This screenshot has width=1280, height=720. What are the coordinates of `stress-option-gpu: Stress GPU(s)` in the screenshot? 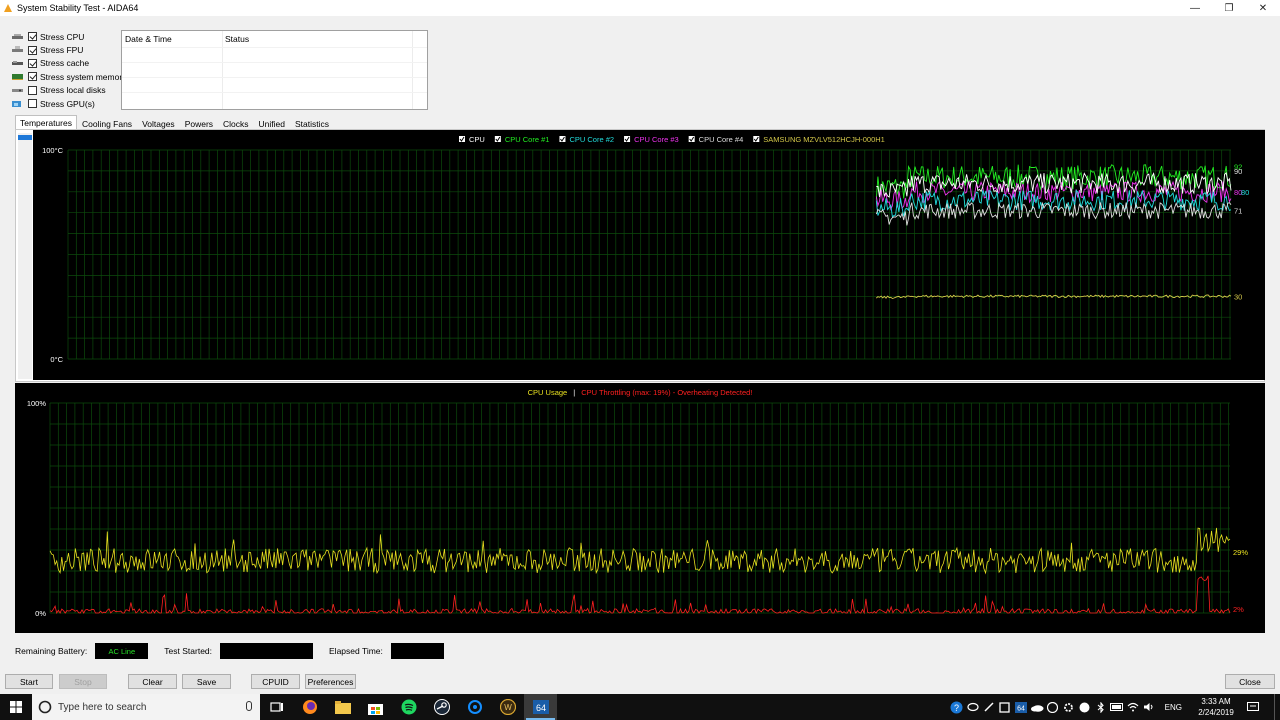 It's located at (69, 103).